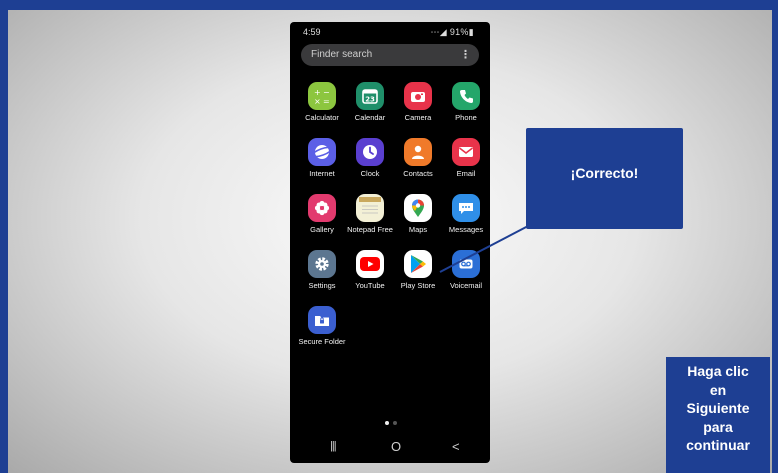  What do you see at coordinates (456, 446) in the screenshot?
I see `back-button: <` at bounding box center [456, 446].